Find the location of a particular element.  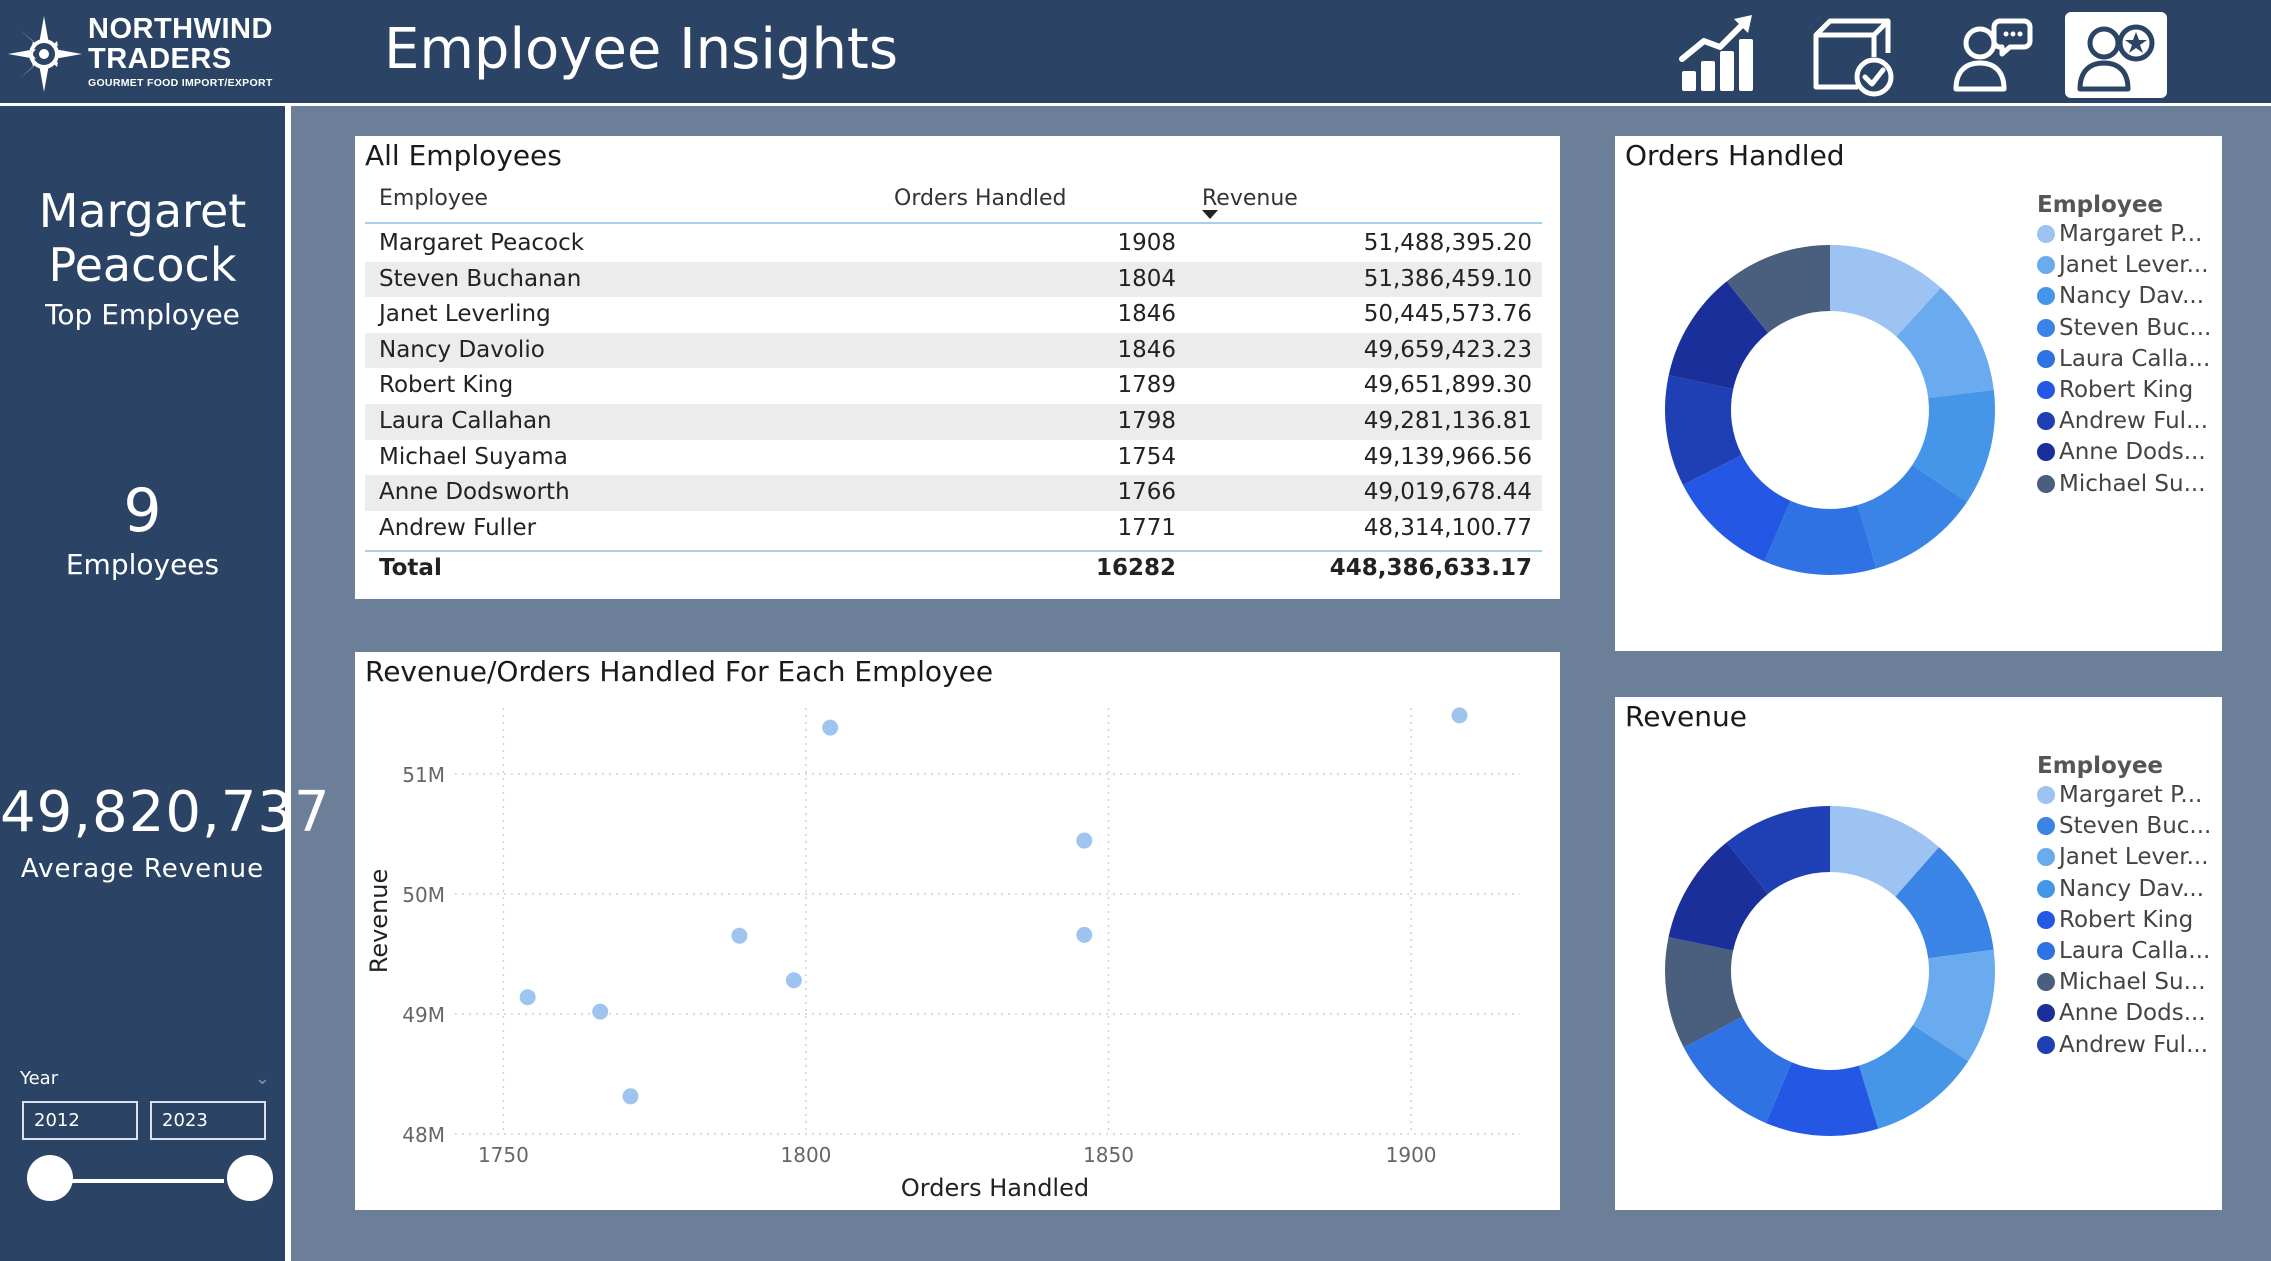

table-header: Employee Orders Handled Revenue is located at coordinates (953, 202).